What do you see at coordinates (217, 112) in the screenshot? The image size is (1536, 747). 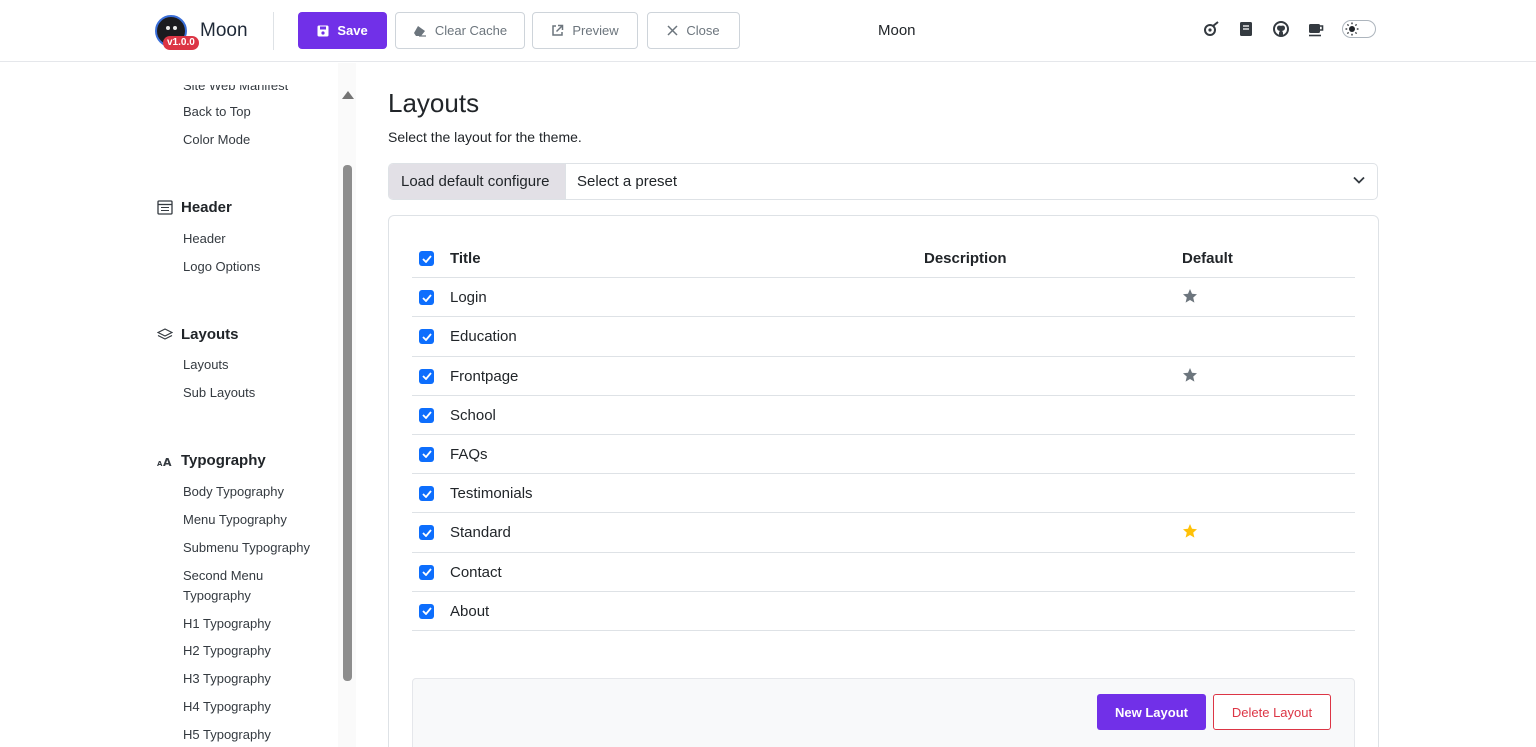 I see `sidebar-item-back-to-top: Back to Top` at bounding box center [217, 112].